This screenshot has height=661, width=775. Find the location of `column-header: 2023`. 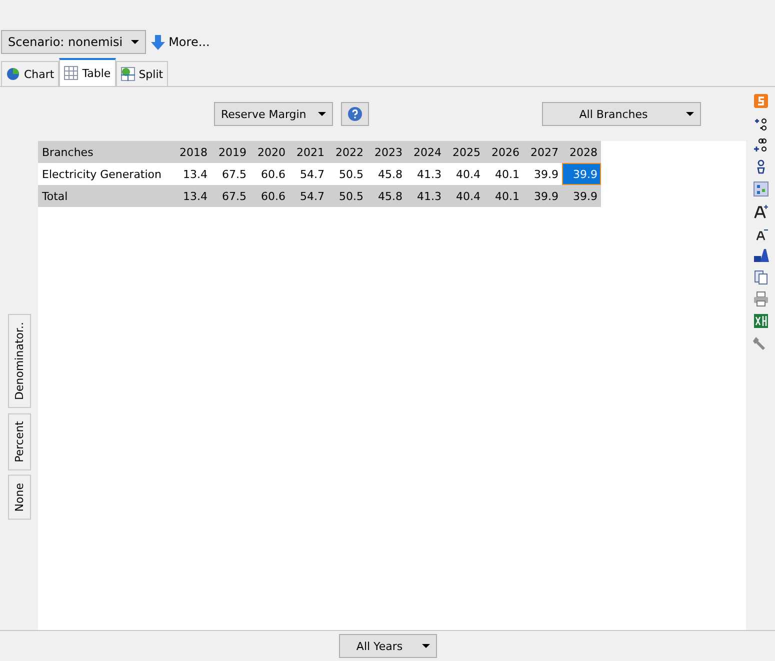

column-header: 2023 is located at coordinates (386, 152).